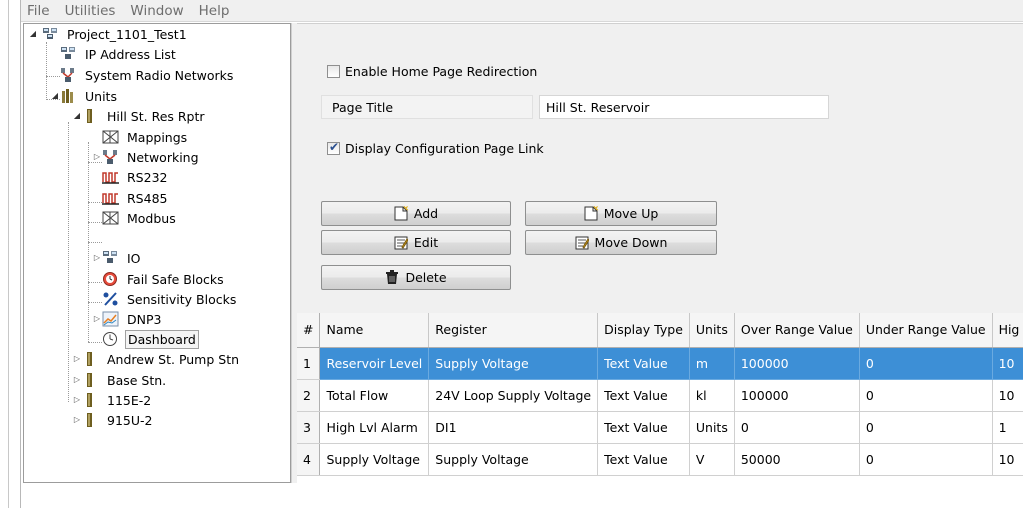 Image resolution: width=1023 pixels, height=508 pixels. Describe the element at coordinates (127, 34) in the screenshot. I see `tree-item-label: Project_1101_Test1` at that location.